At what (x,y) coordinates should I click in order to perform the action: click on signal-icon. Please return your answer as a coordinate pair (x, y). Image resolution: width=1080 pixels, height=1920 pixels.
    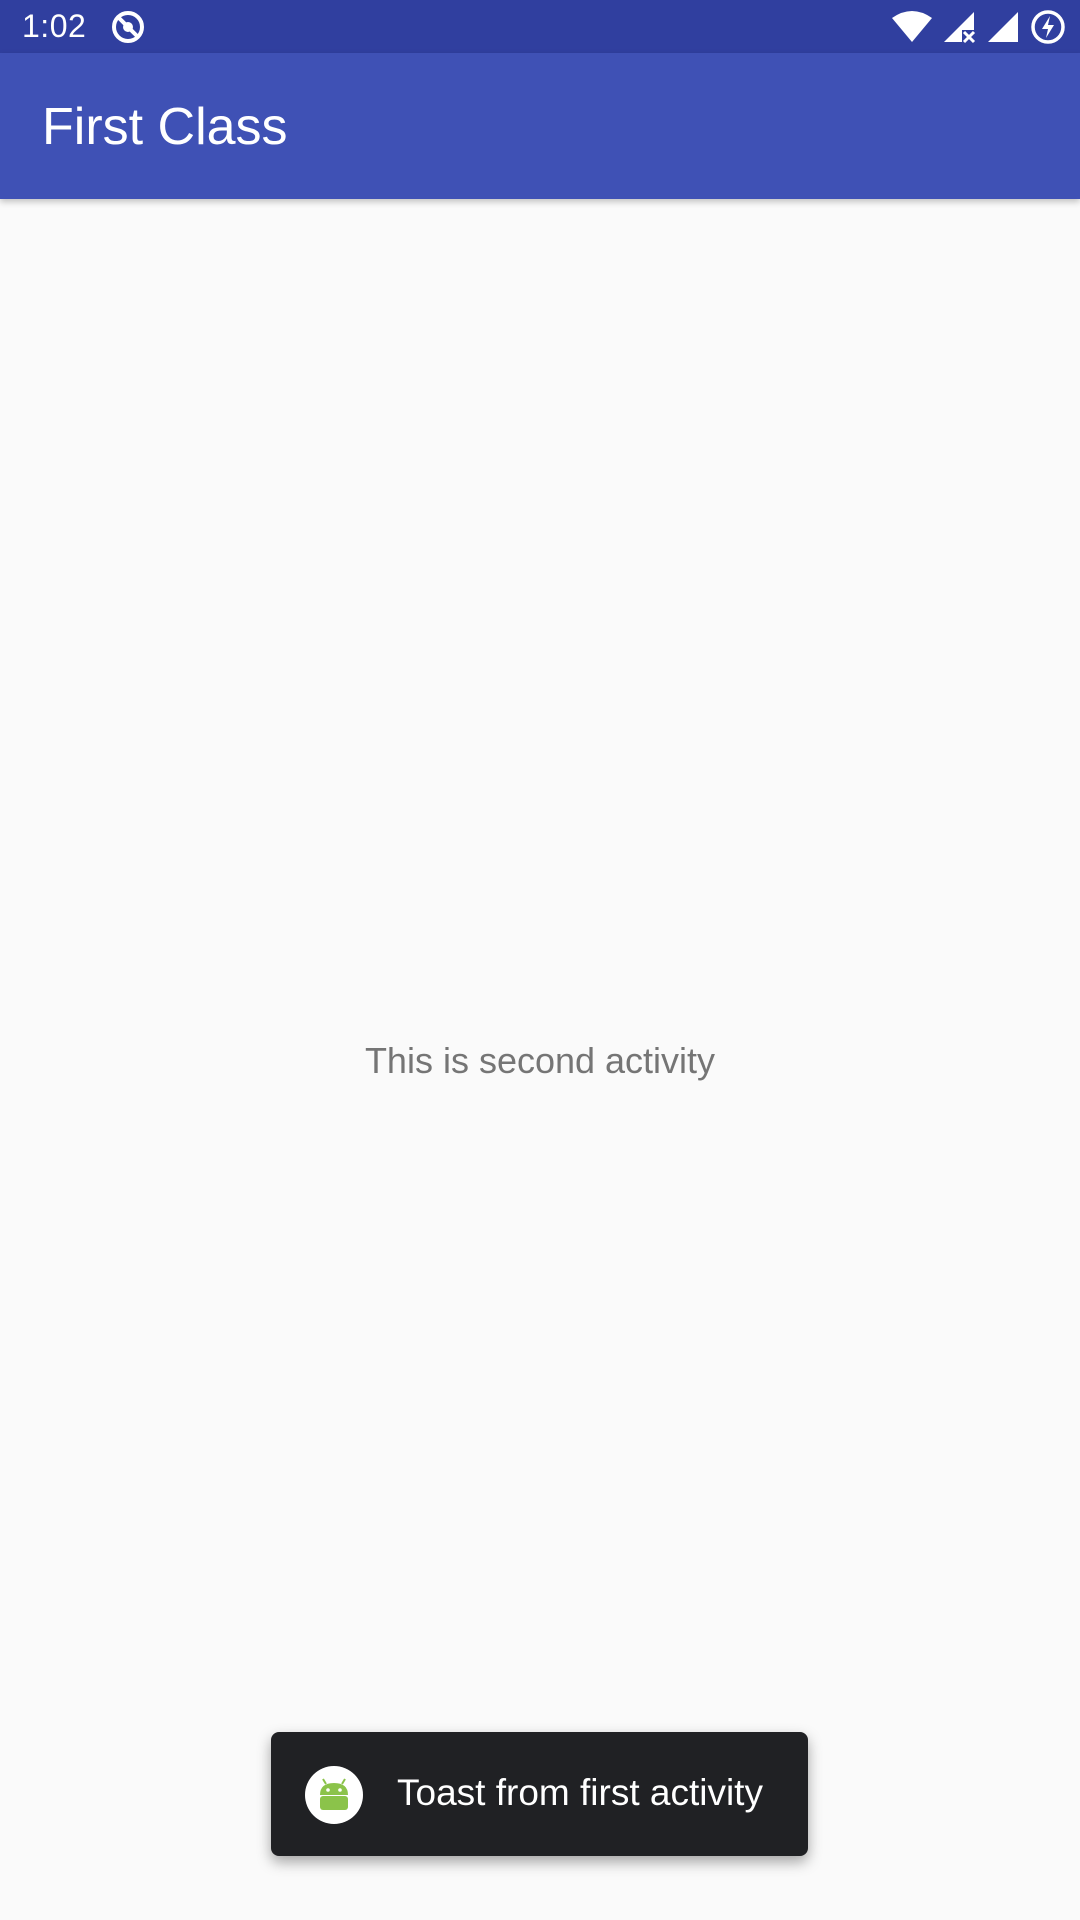
    Looking at the image, I should click on (1003, 27).